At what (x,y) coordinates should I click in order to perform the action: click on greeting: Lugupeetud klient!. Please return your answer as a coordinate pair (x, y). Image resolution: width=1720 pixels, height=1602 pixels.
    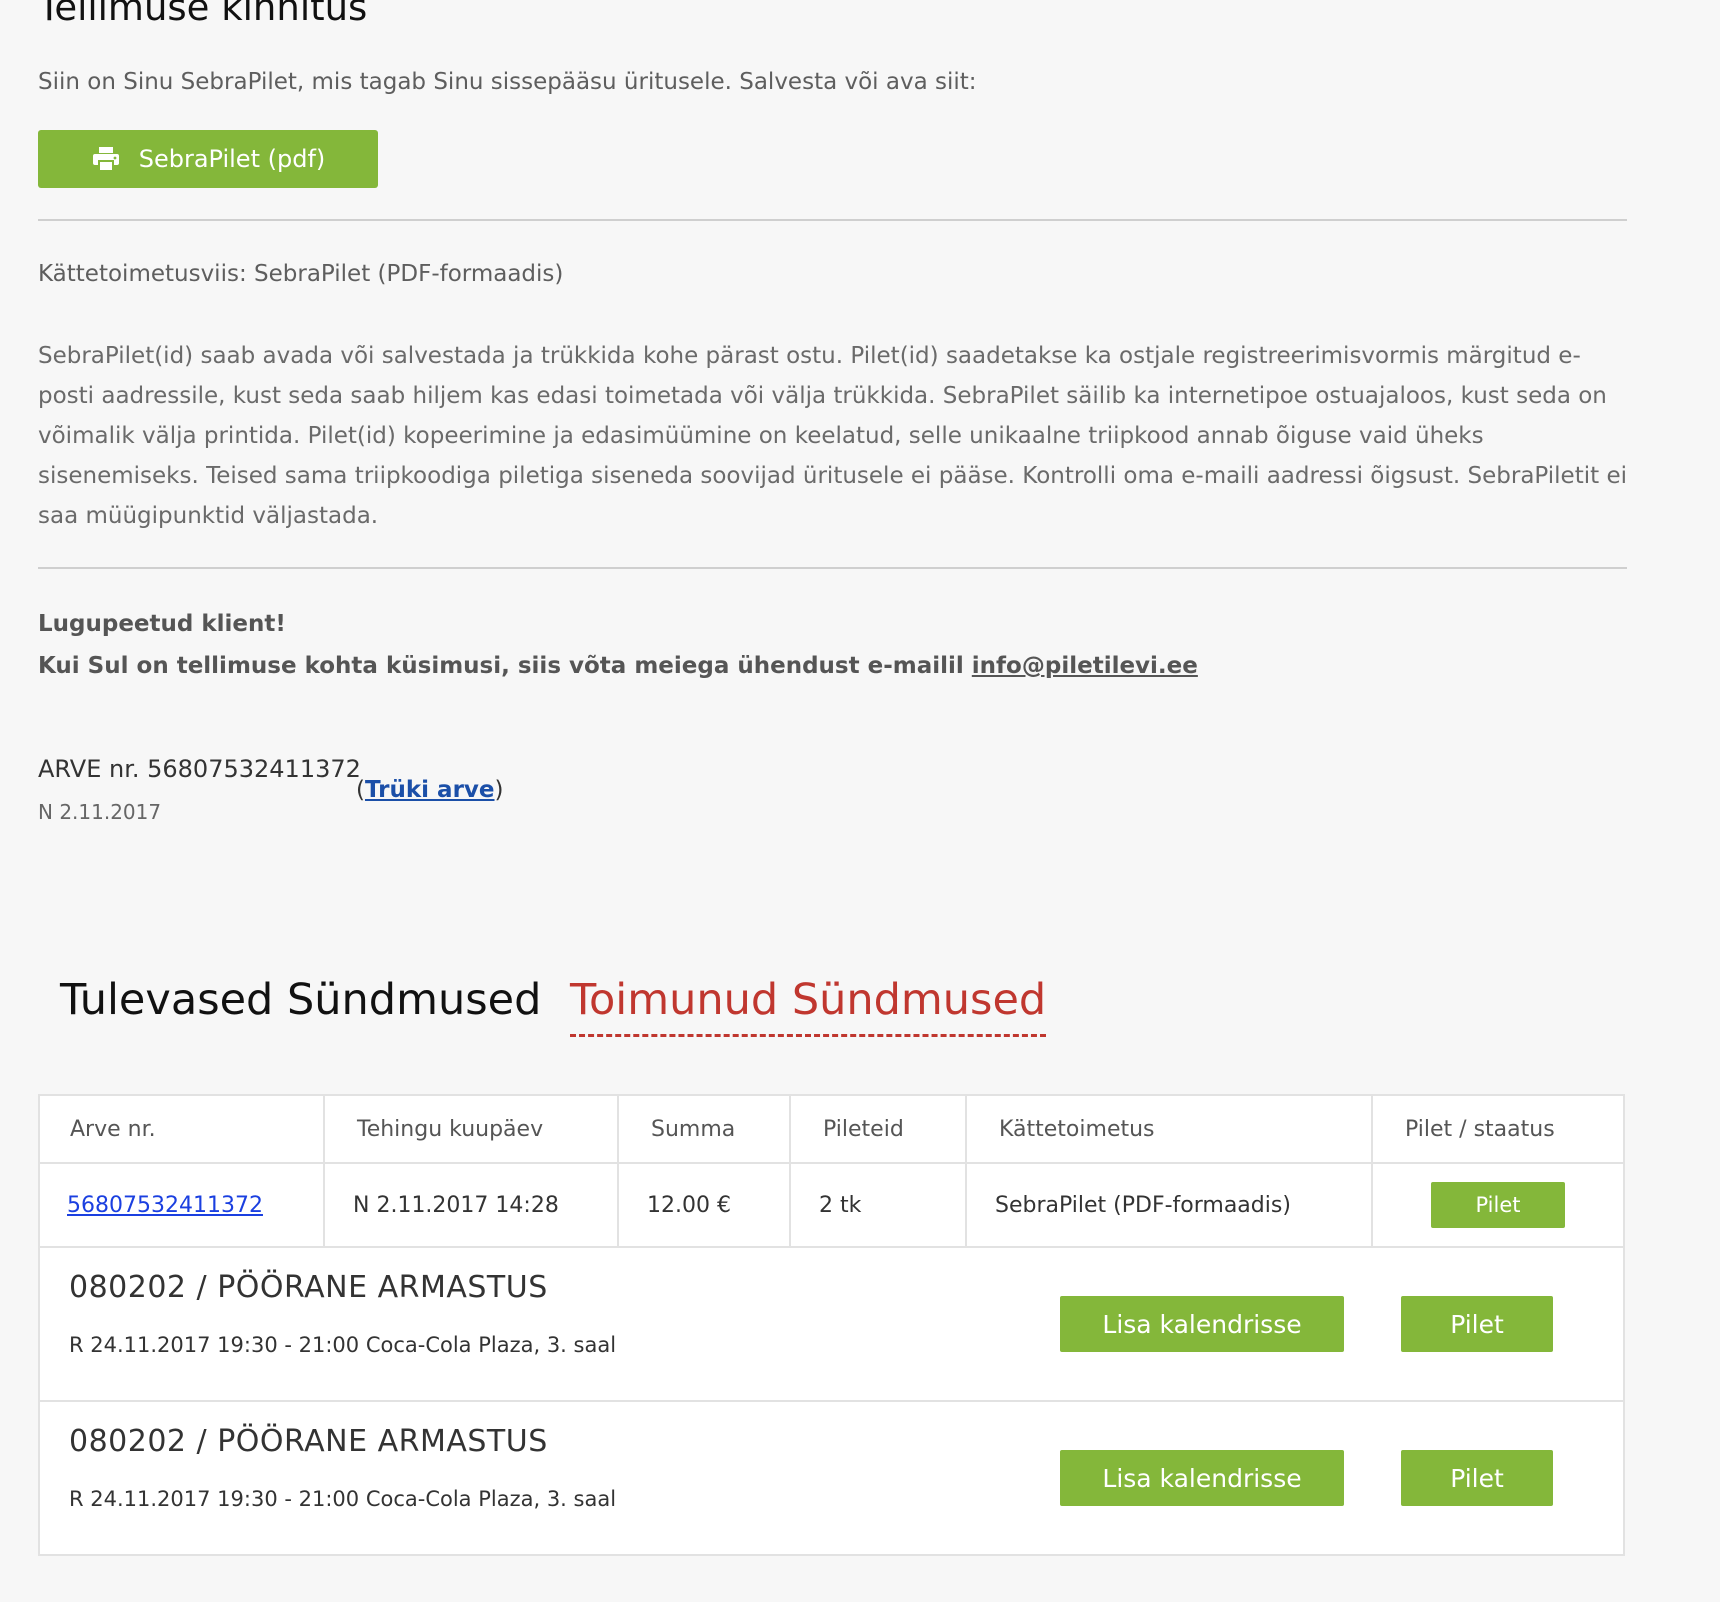
    Looking at the image, I should click on (162, 624).